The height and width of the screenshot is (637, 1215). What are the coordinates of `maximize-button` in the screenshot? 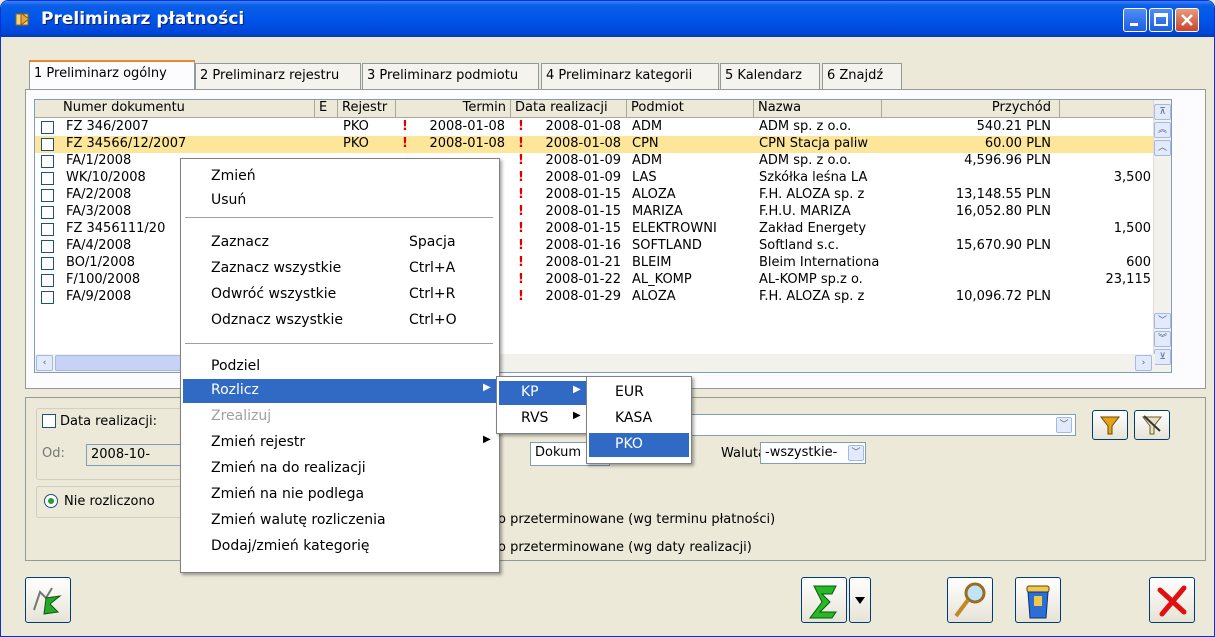 It's located at (1161, 20).